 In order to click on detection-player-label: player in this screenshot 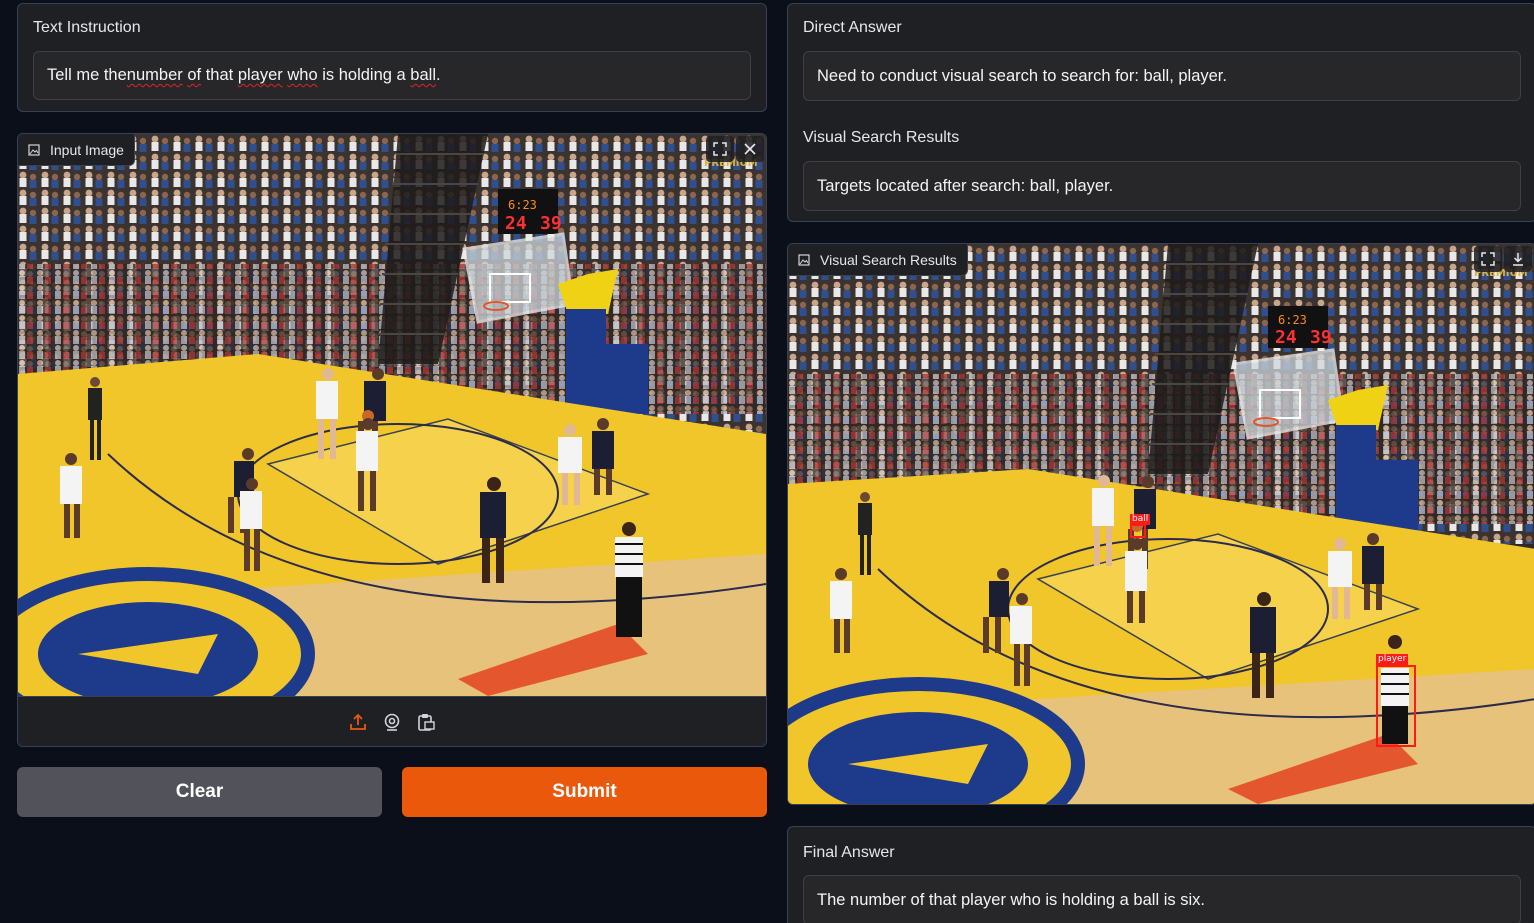, I will do `click(1392, 659)`.